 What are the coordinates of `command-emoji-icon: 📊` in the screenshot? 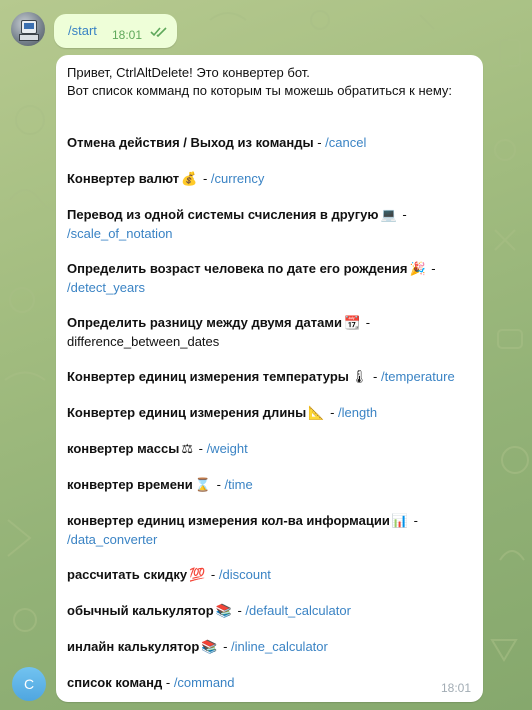 It's located at (400, 521).